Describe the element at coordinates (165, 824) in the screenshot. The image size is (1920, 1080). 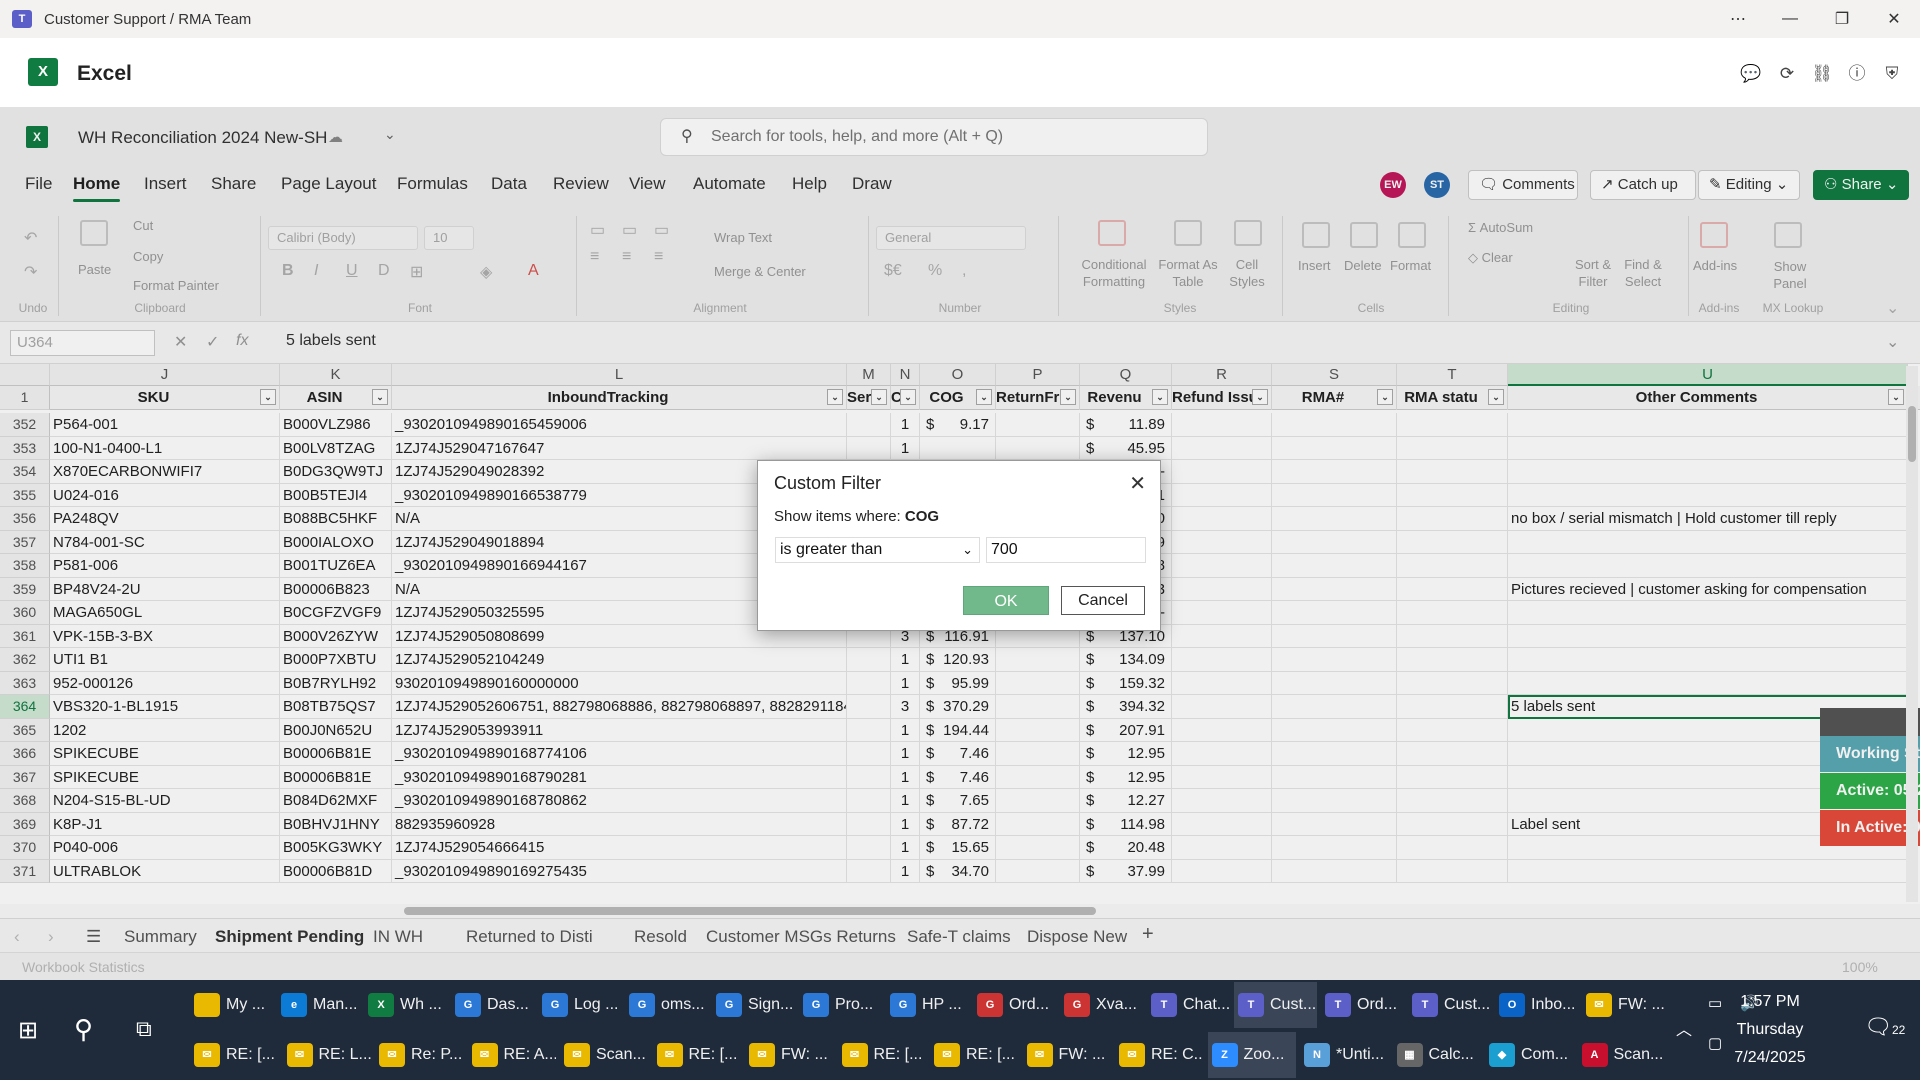
I see `table-cell-j: K8P-J1` at that location.